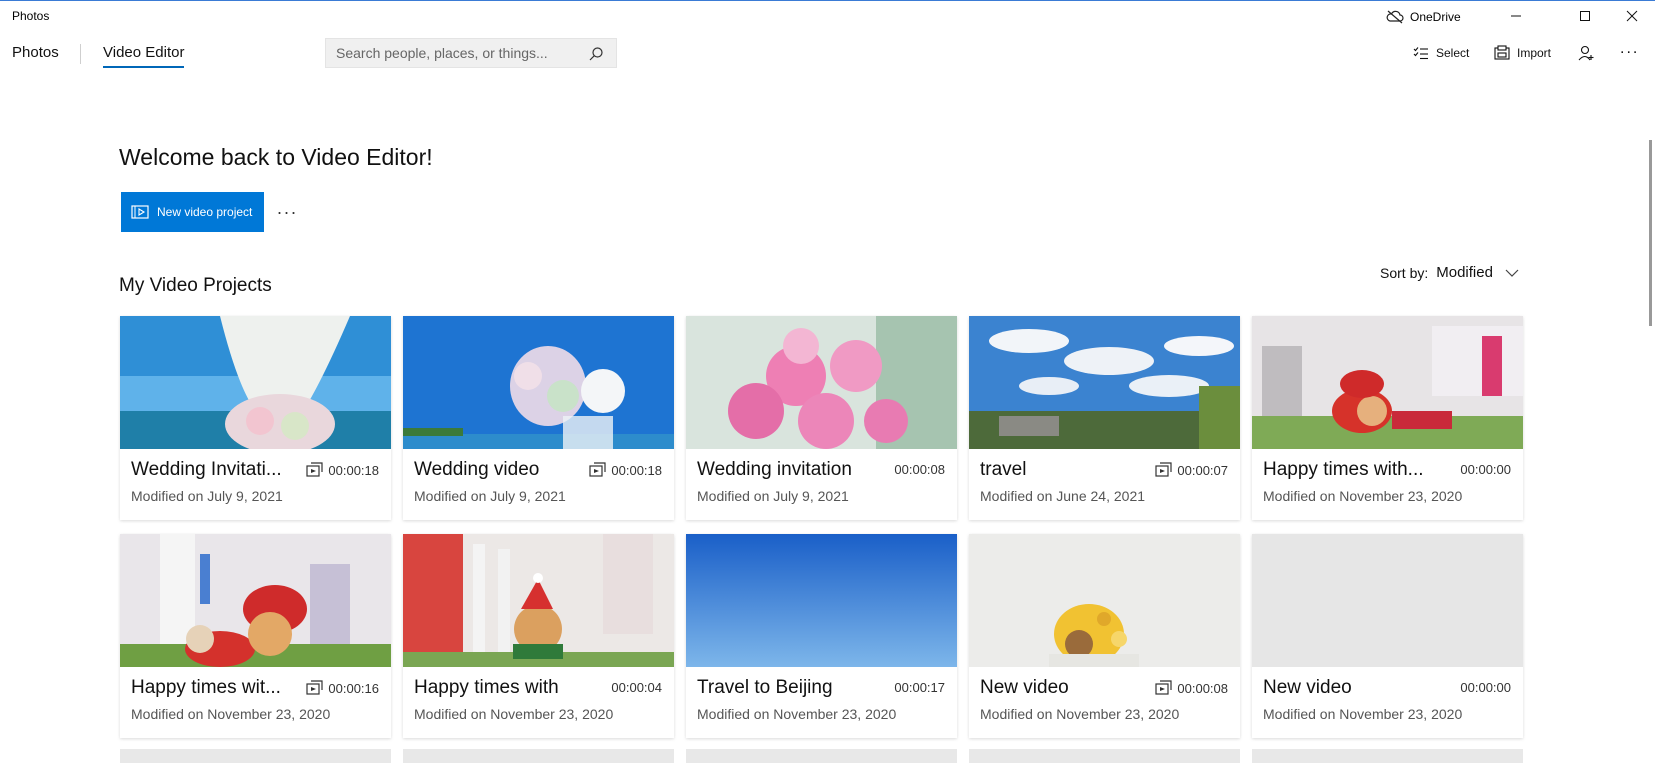 The height and width of the screenshot is (763, 1655). I want to click on duration-text: 00:00:08, so click(1202, 688).